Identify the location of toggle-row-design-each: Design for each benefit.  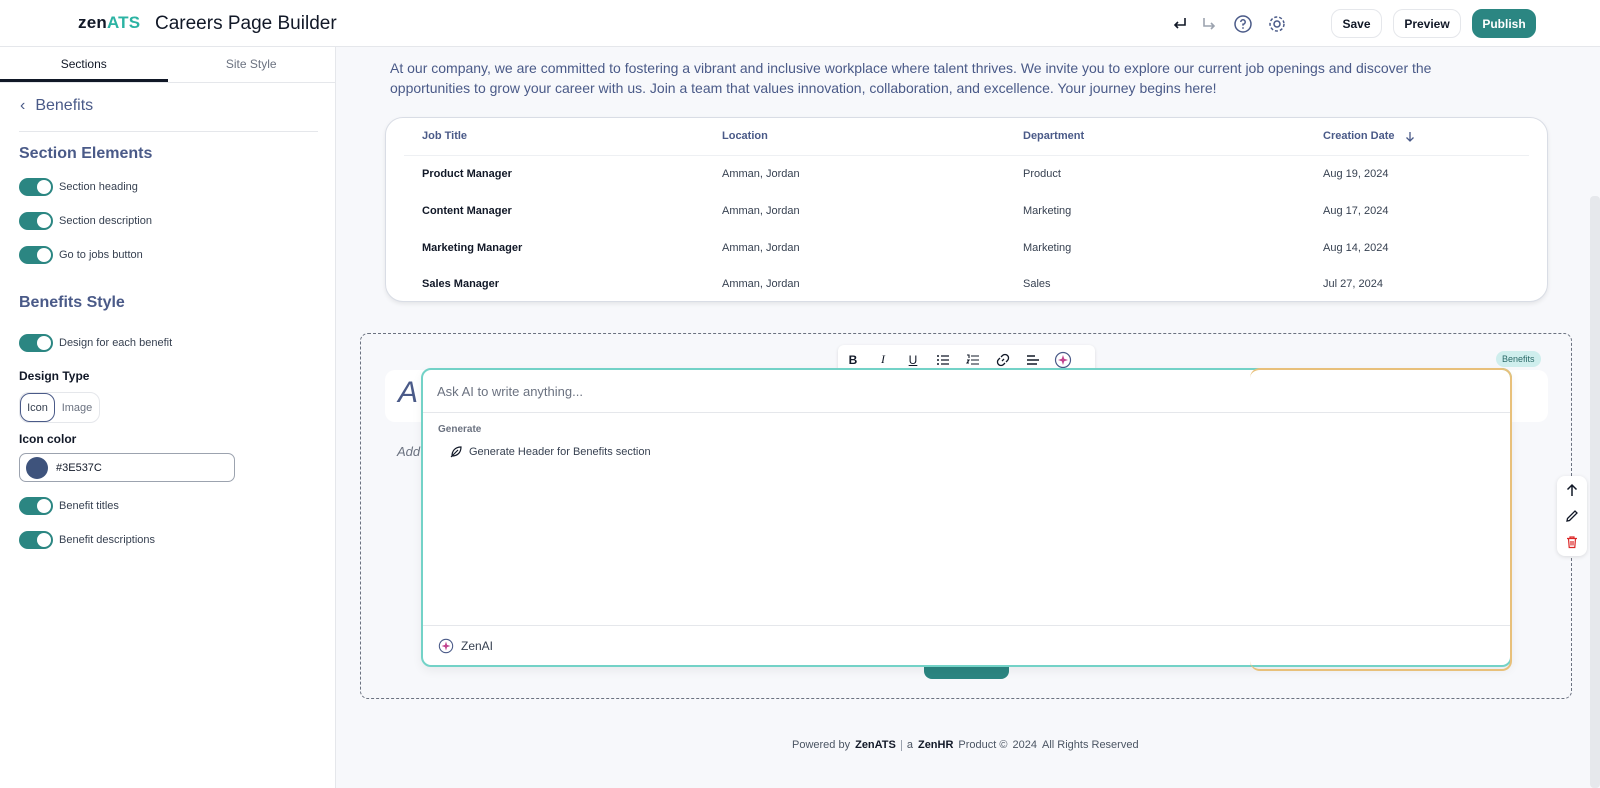
(95, 343).